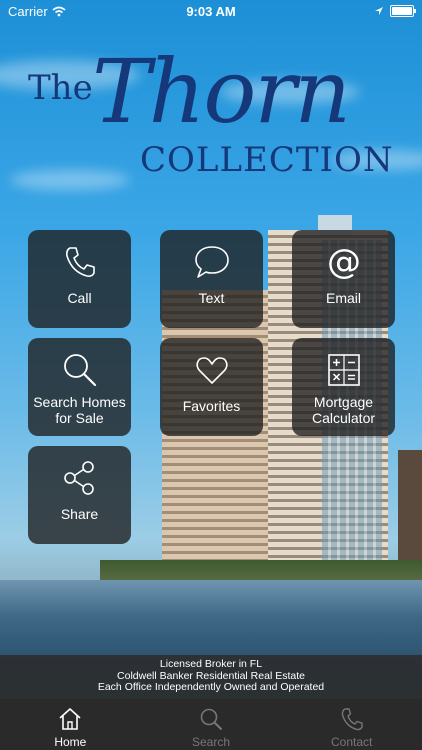  I want to click on logo-thorn: Thorn, so click(221, 91).